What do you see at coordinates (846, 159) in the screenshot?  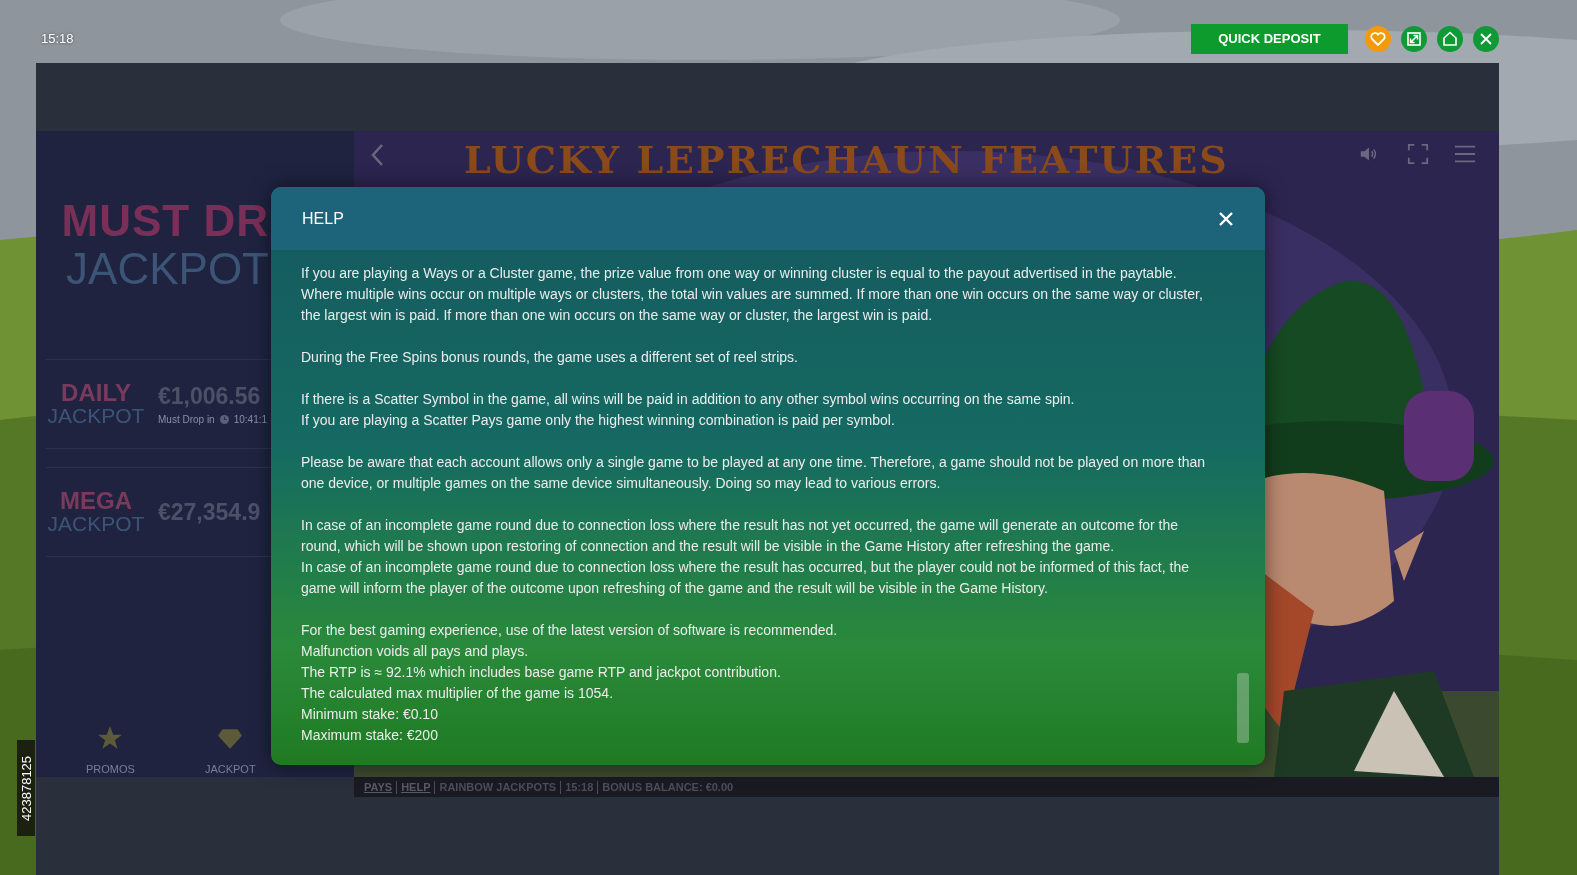 I see `game-title: LUCKY LEPRECHAUN FEATURES` at bounding box center [846, 159].